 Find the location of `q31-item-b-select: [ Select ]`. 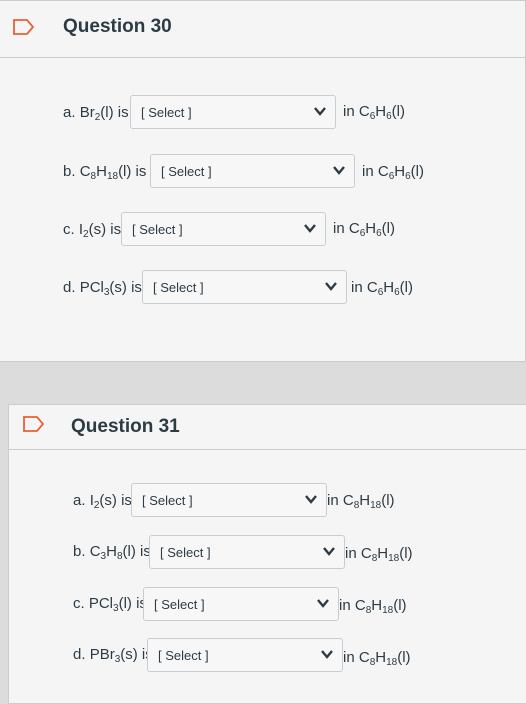

q31-item-b-select: [ Select ] is located at coordinates (247, 552).